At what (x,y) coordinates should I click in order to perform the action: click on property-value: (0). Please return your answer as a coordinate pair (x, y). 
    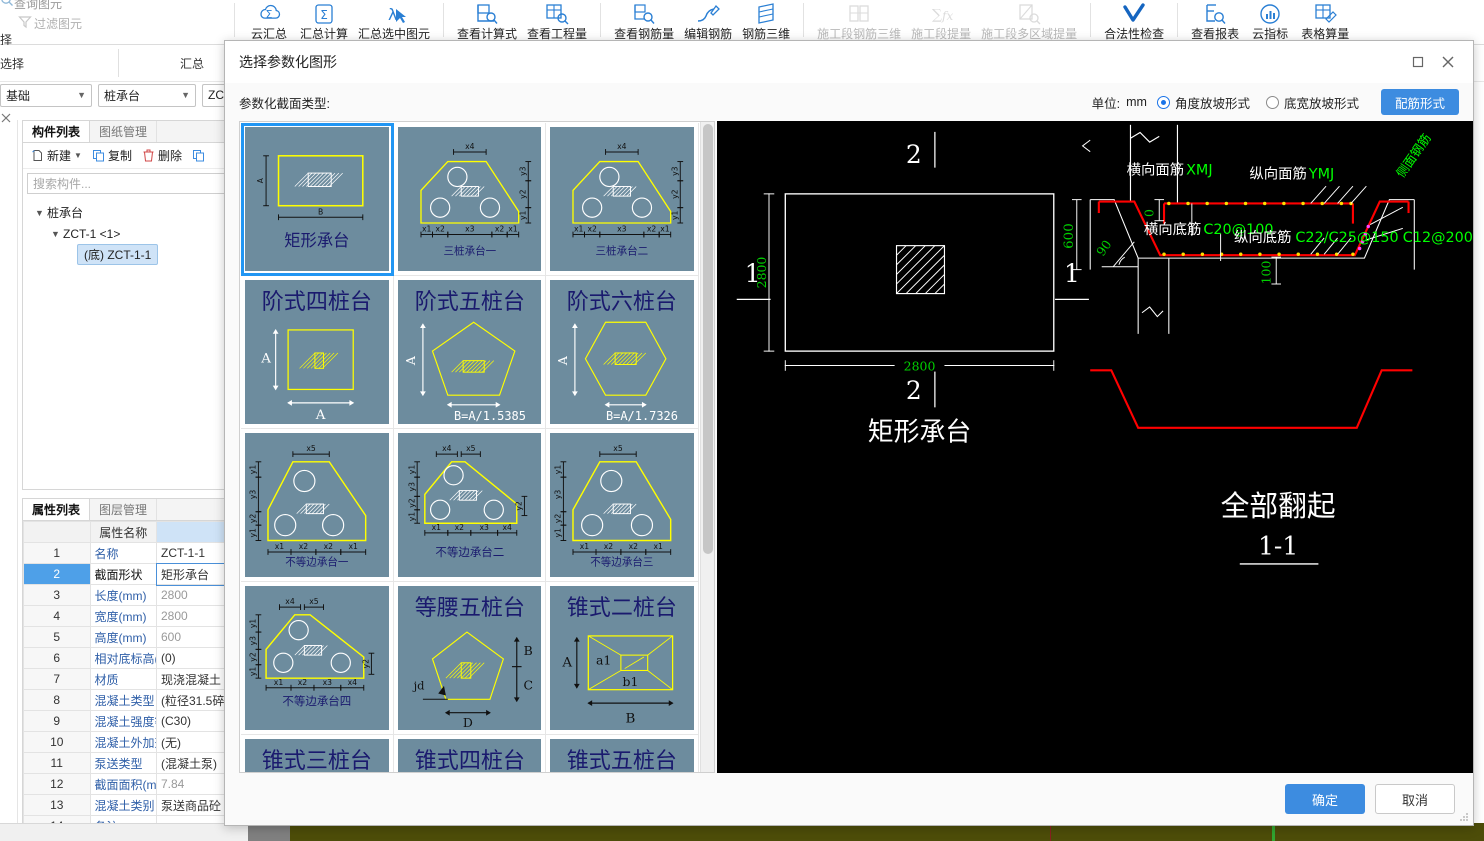
    Looking at the image, I should click on (193, 658).